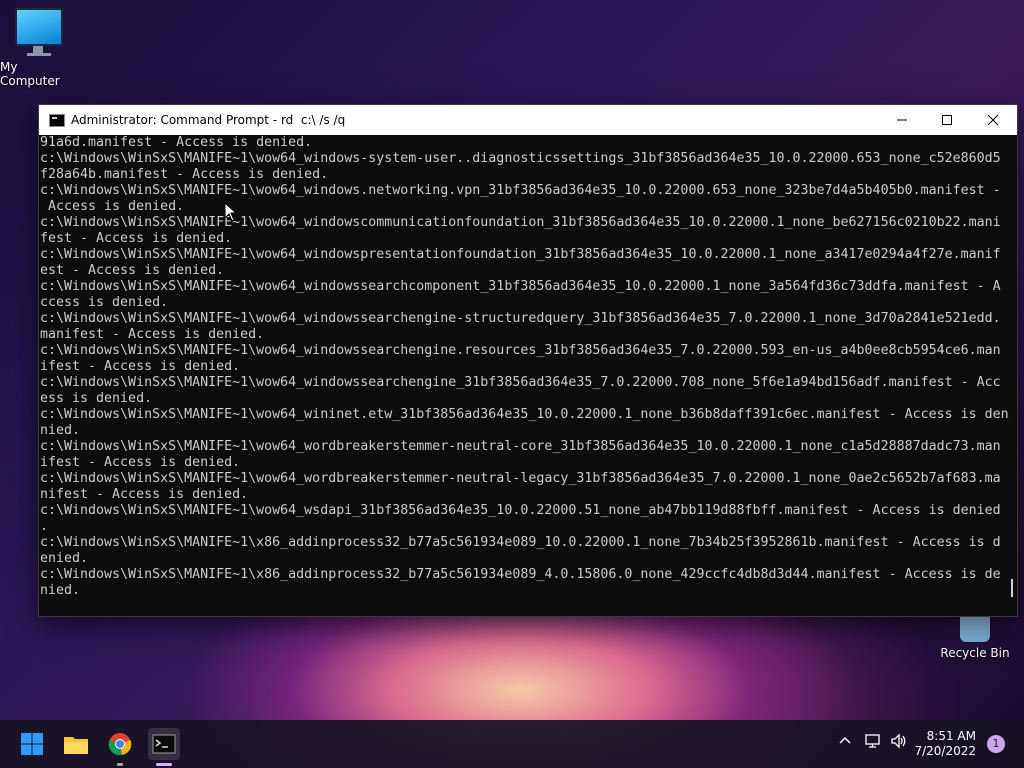 The height and width of the screenshot is (768, 1024). What do you see at coordinates (996, 744) in the screenshot?
I see `notification-badge: 1` at bounding box center [996, 744].